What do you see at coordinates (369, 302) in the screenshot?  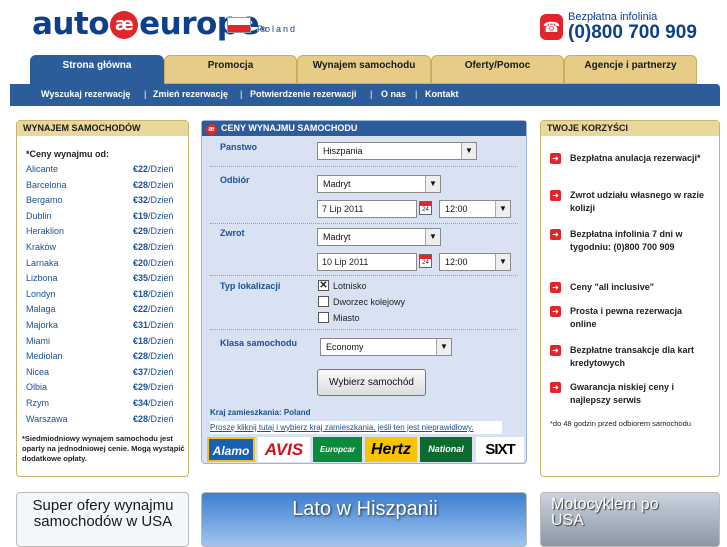 I see `train-station-checkbox-label: Dworzec kolejowy` at bounding box center [369, 302].